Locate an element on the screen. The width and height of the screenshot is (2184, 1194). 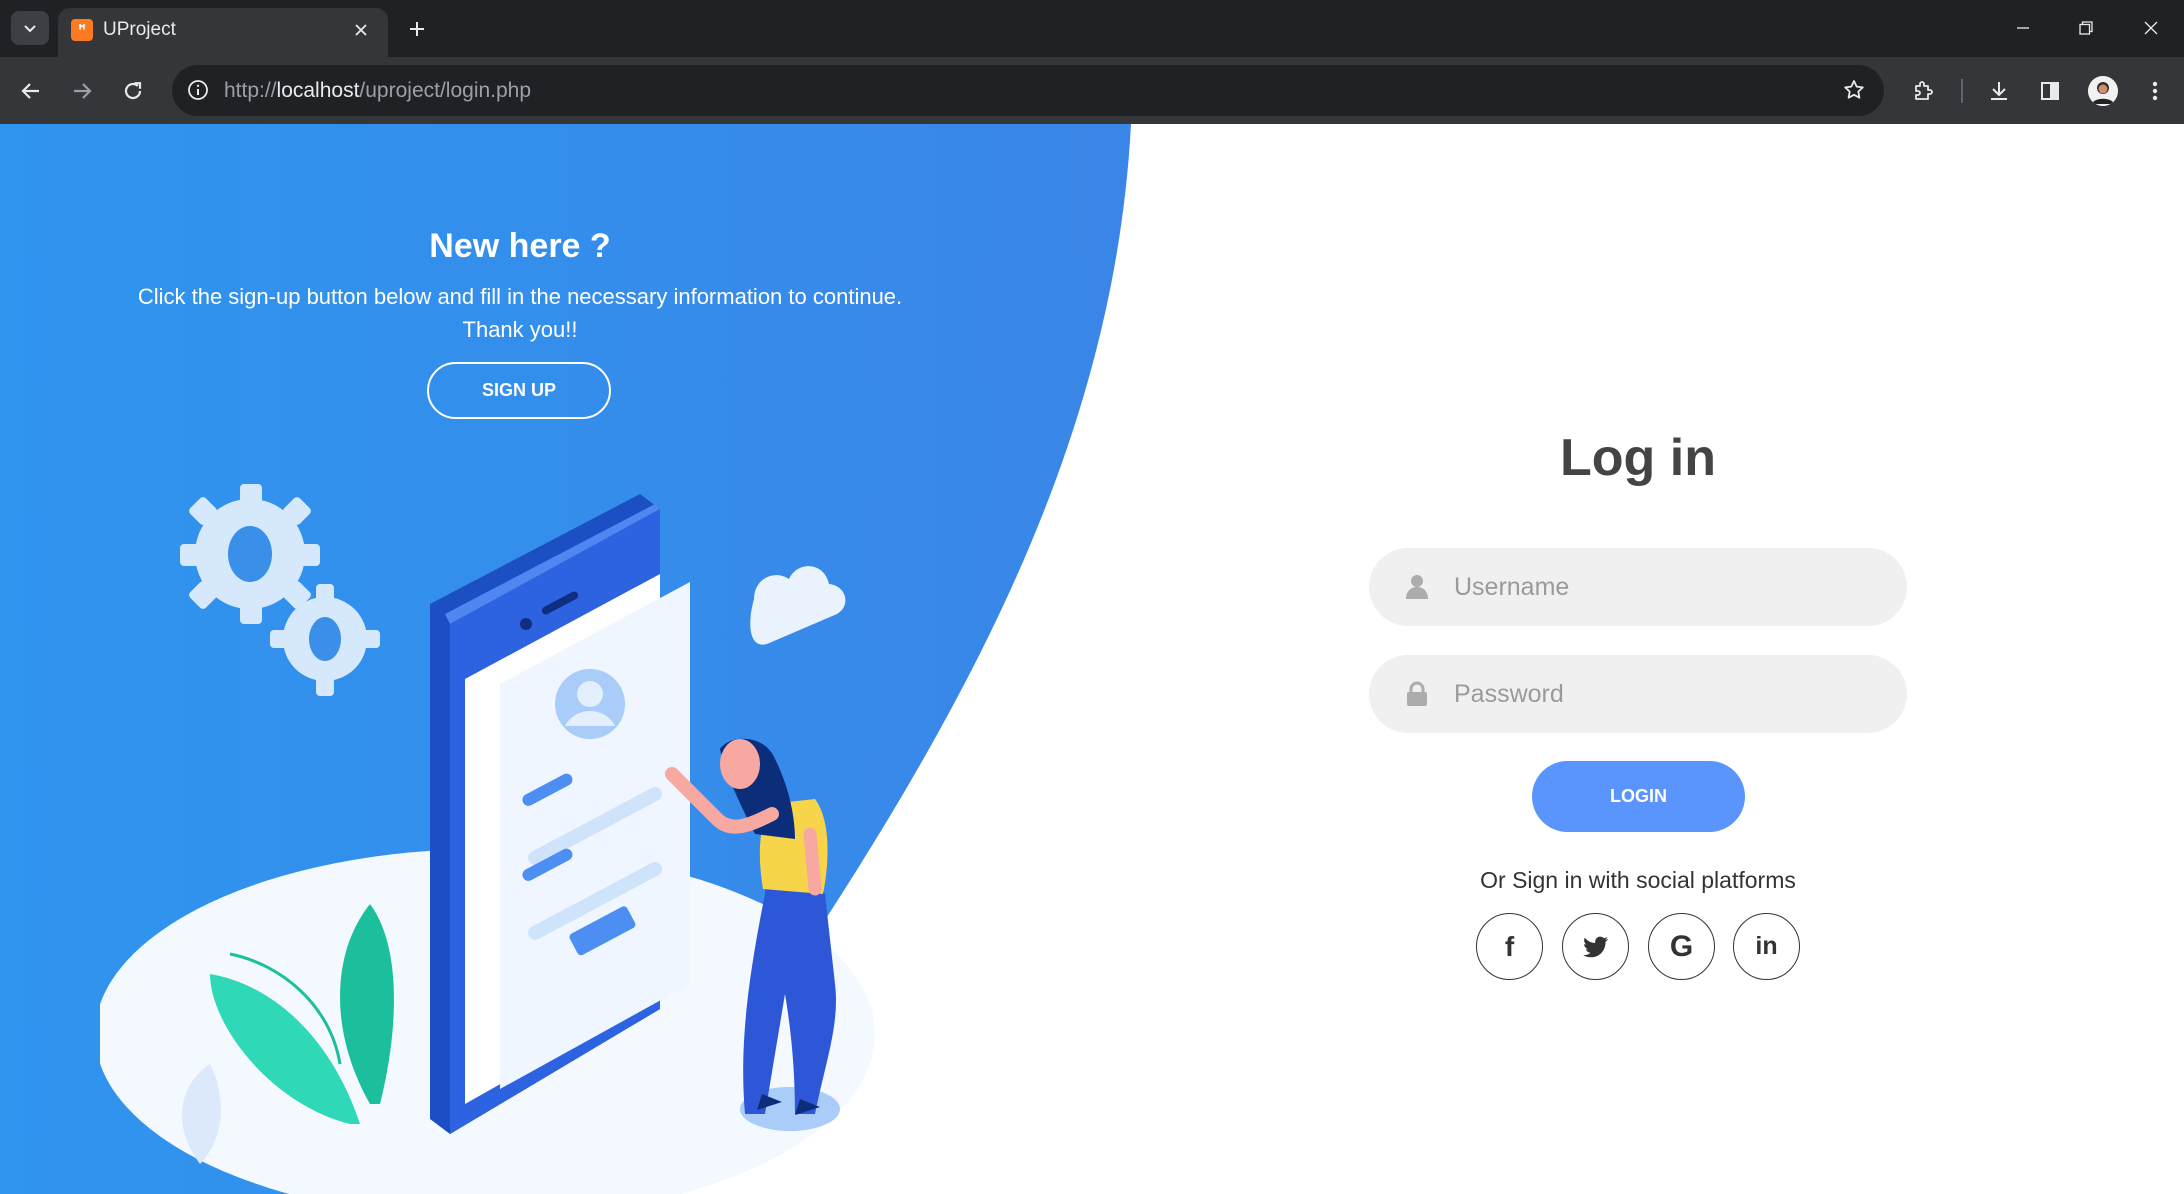
reload-icon is located at coordinates (133, 91).